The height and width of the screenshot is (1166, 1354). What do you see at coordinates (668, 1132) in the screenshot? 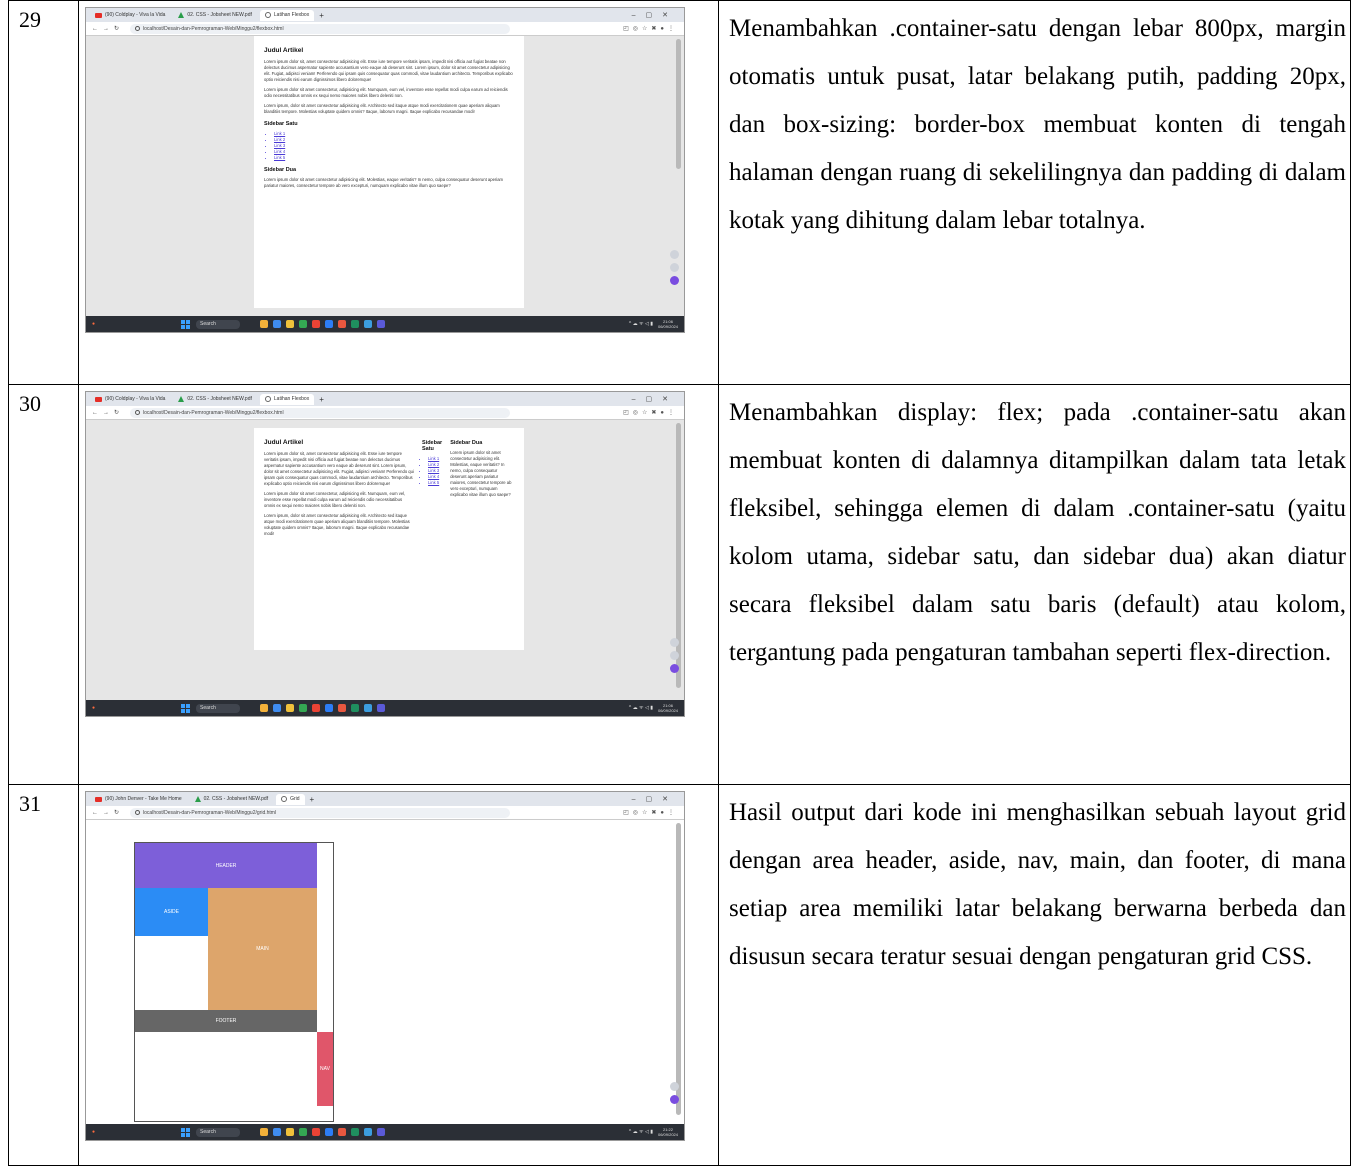
I see `clock: 21:22 06/09/2024` at bounding box center [668, 1132].